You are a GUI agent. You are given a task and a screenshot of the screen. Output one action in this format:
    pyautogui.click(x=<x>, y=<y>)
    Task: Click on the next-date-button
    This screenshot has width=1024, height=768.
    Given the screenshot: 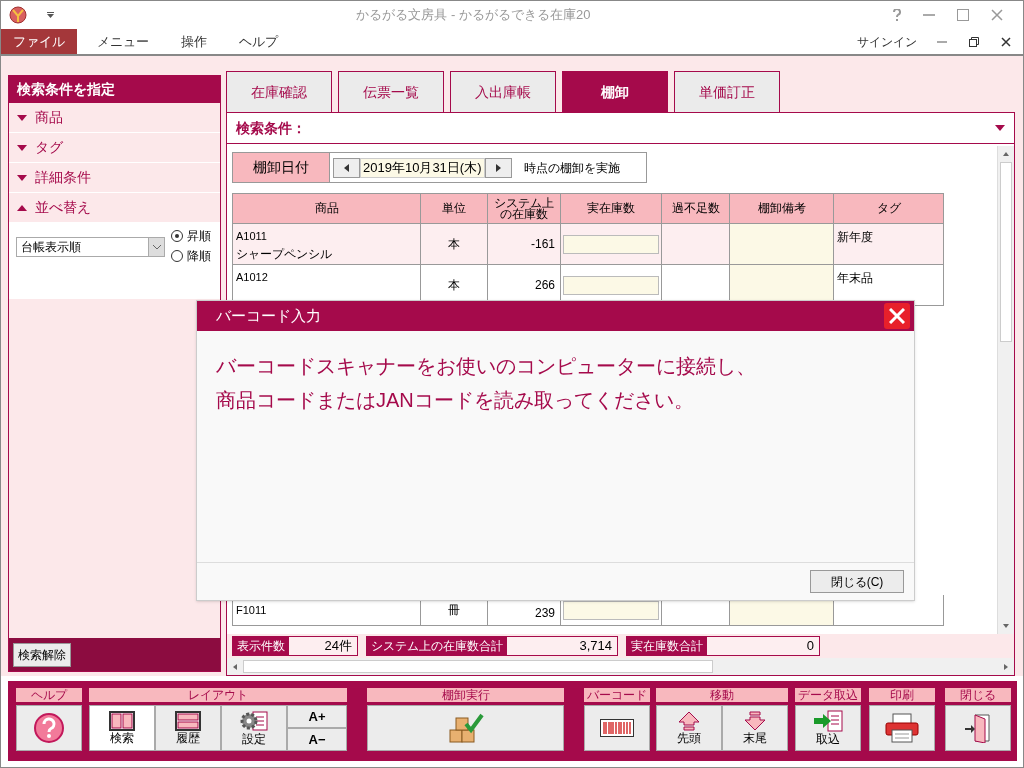 What is the action you would take?
    pyautogui.click(x=498, y=167)
    